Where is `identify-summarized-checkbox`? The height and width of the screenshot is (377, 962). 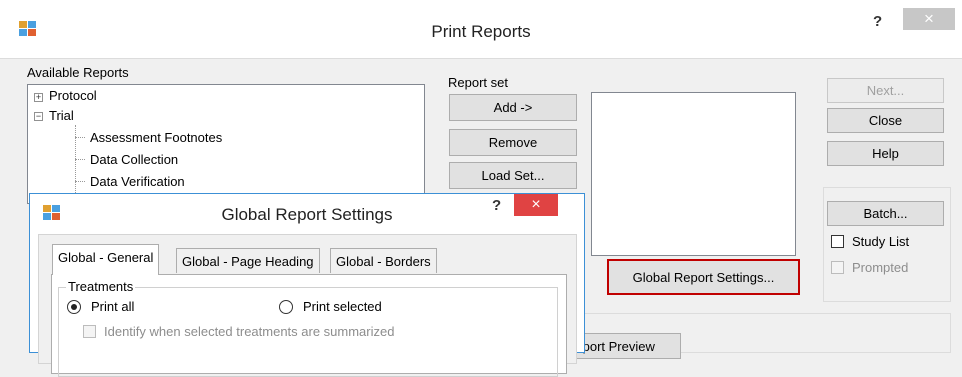 identify-summarized-checkbox is located at coordinates (89, 331).